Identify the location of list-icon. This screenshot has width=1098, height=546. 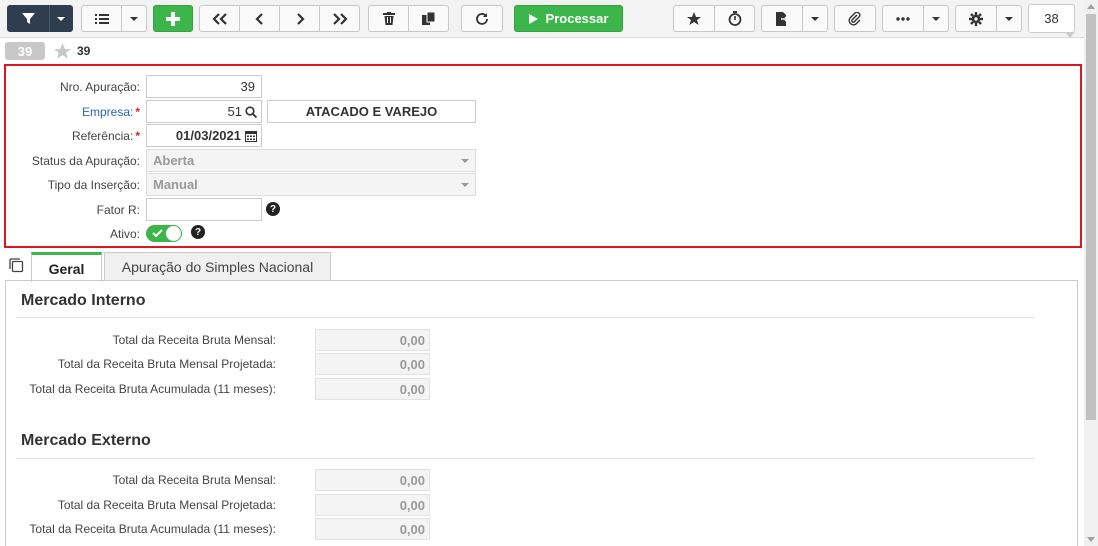
(101, 18).